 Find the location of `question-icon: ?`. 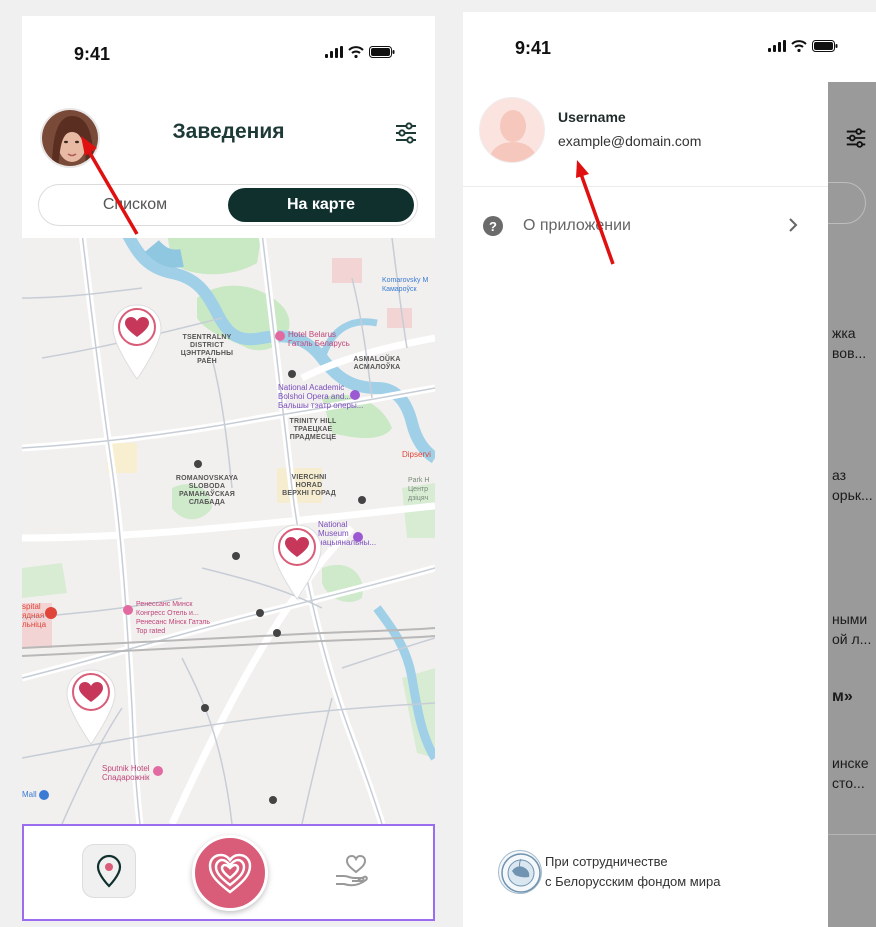

question-icon: ? is located at coordinates (493, 226).